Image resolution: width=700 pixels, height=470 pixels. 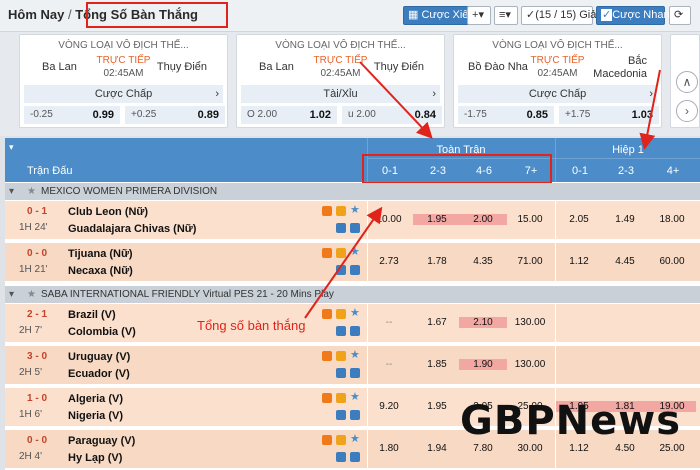 What do you see at coordinates (479, 15) in the screenshot?
I see `add-button: +▾` at bounding box center [479, 15].